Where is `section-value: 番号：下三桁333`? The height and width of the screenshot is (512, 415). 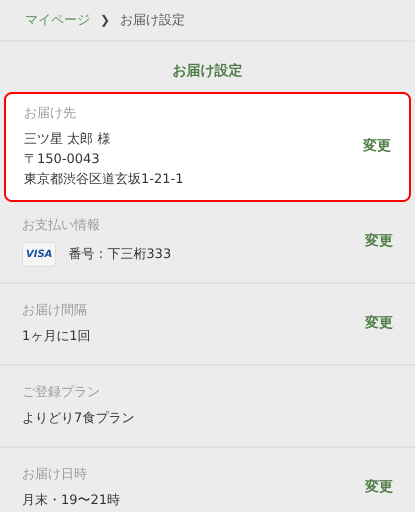 section-value: 番号：下三桁333 is located at coordinates (120, 254).